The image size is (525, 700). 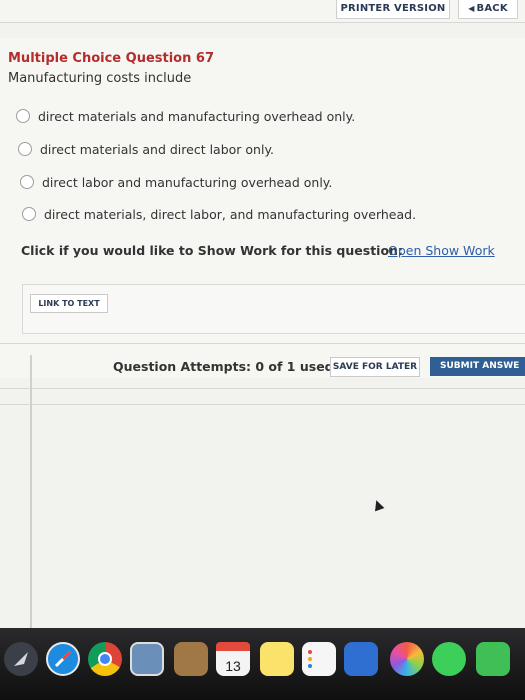 I want to click on notebook-icon, so click(x=191, y=659).